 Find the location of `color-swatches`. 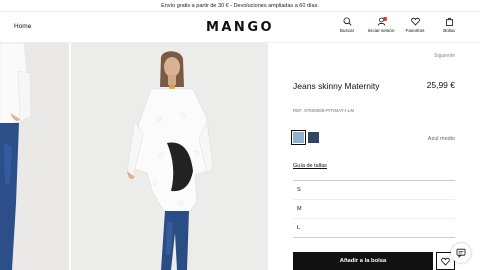

color-swatches is located at coordinates (305, 137).